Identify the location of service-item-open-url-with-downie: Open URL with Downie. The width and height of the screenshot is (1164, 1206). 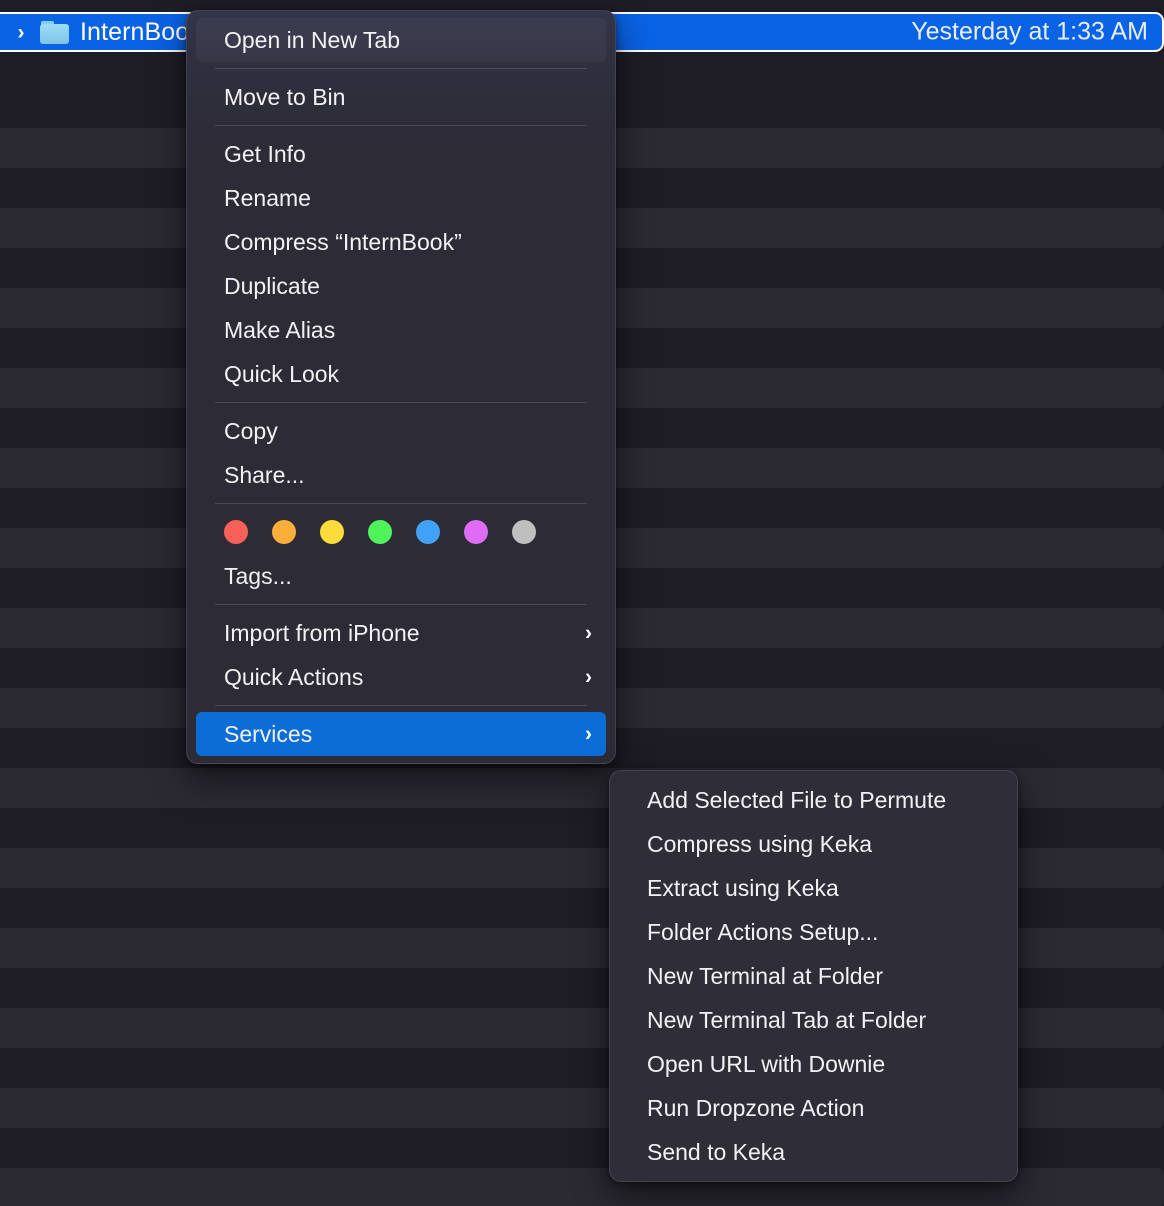
(813, 1064).